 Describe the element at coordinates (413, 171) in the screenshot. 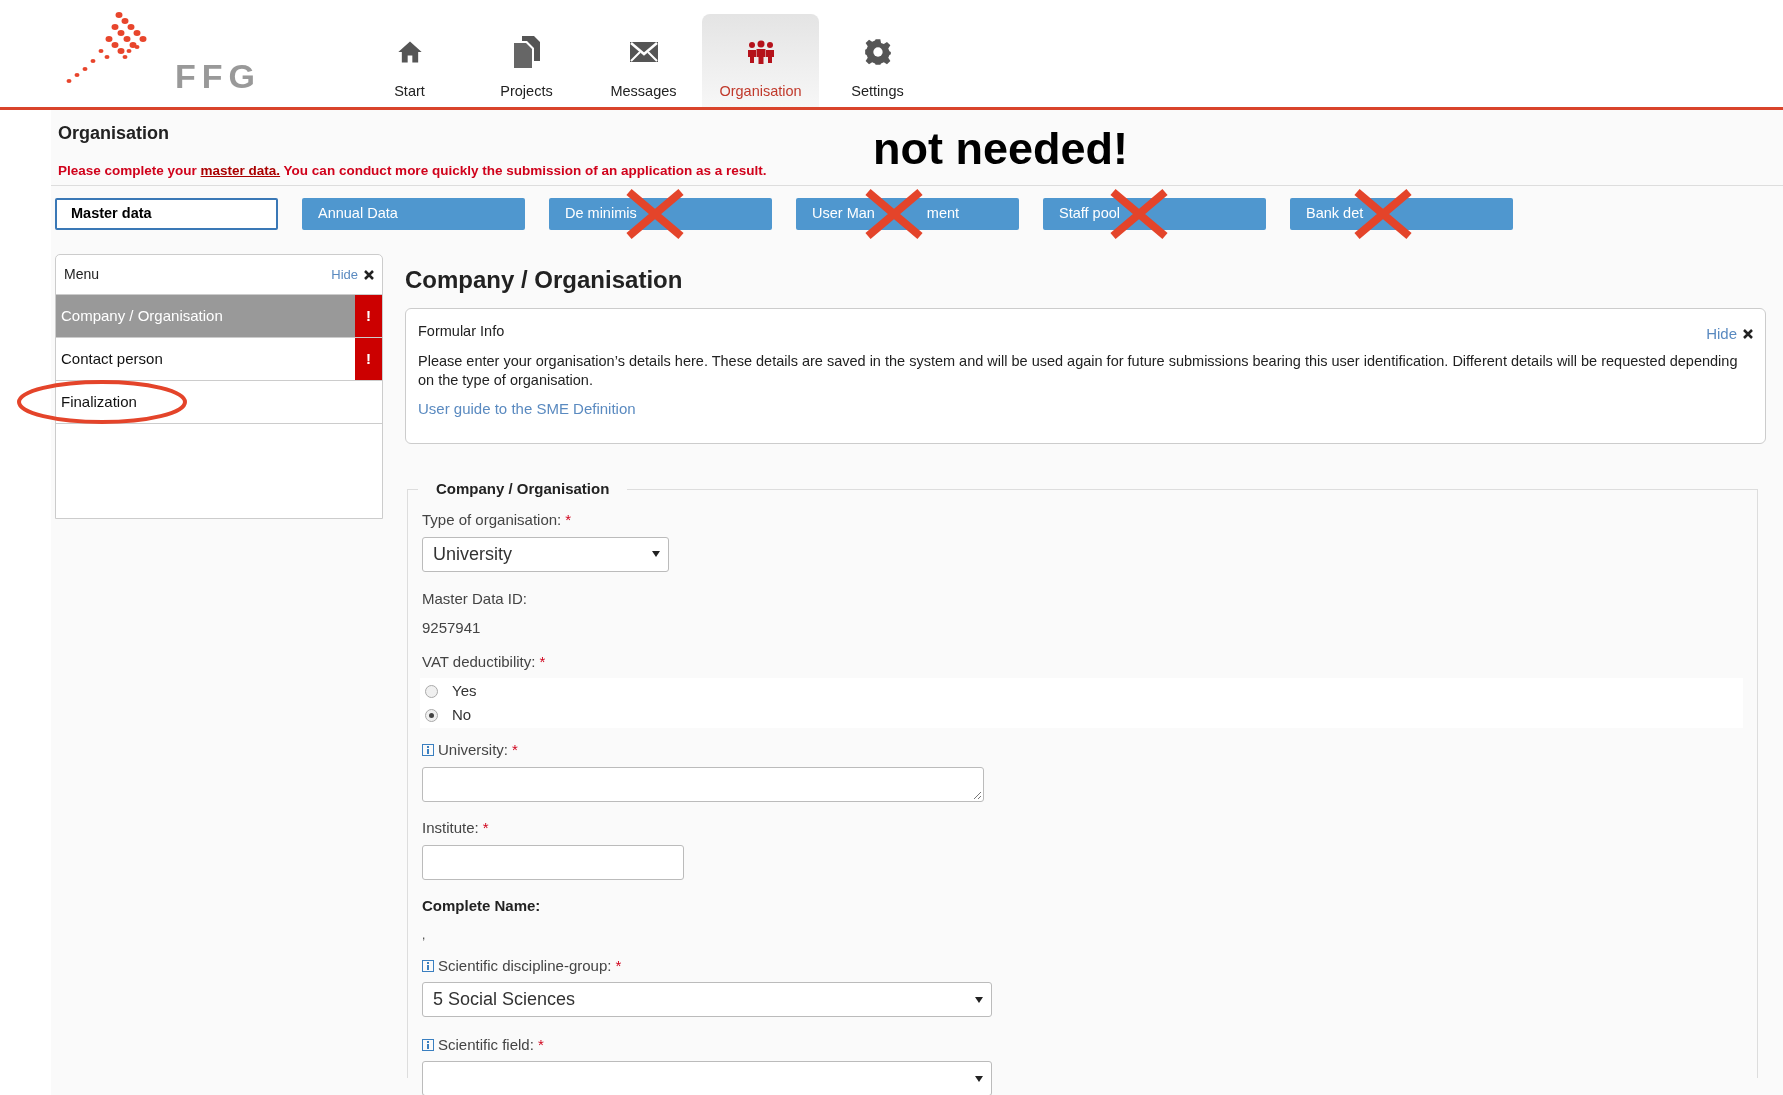

I see `notice-text: Please complete your master data. You can conduct more quickly the submission of an application as a result.` at that location.